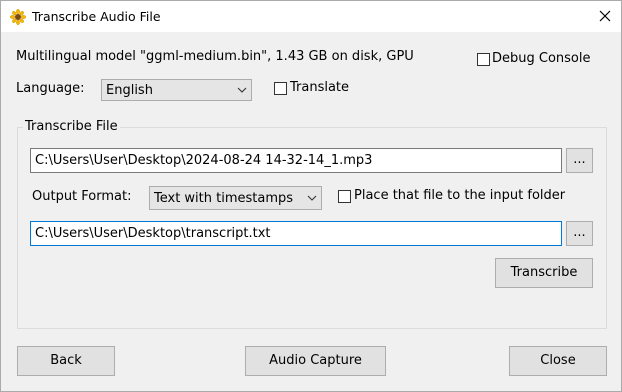 The image size is (622, 392). Describe the element at coordinates (50, 88) in the screenshot. I see `language-label: Language:` at that location.